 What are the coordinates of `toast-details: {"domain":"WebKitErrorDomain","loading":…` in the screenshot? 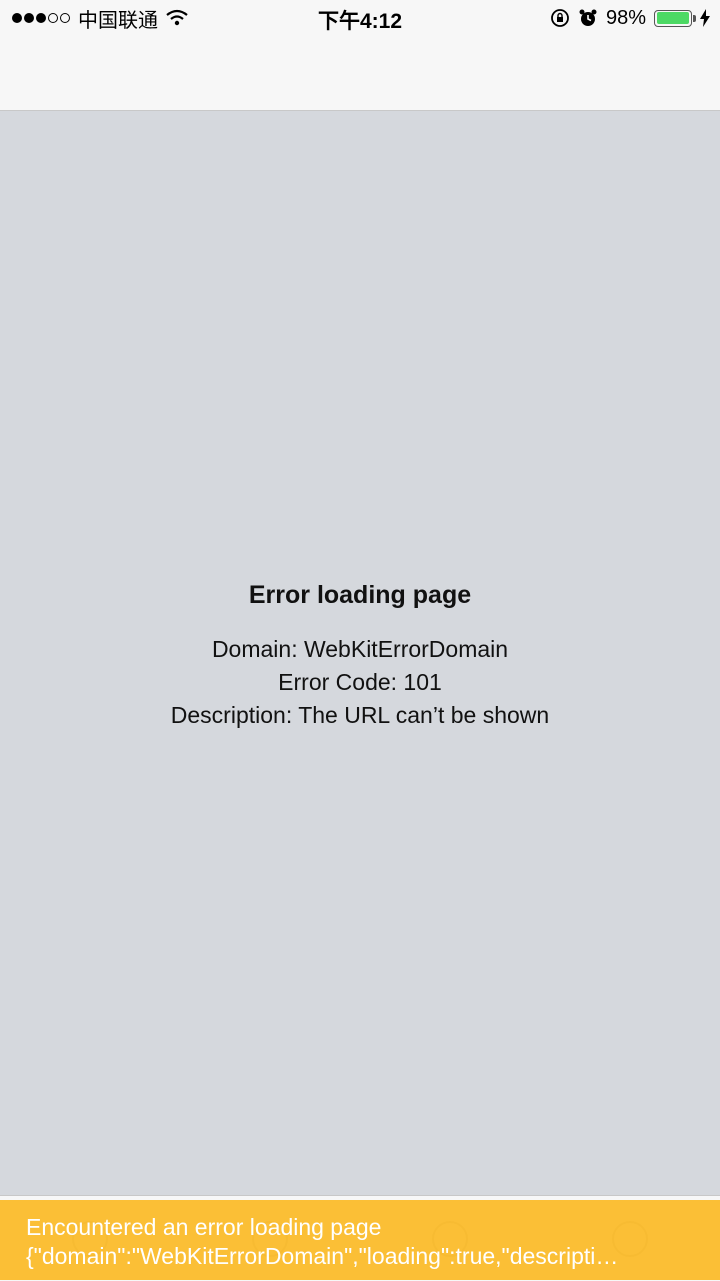 It's located at (322, 1256).